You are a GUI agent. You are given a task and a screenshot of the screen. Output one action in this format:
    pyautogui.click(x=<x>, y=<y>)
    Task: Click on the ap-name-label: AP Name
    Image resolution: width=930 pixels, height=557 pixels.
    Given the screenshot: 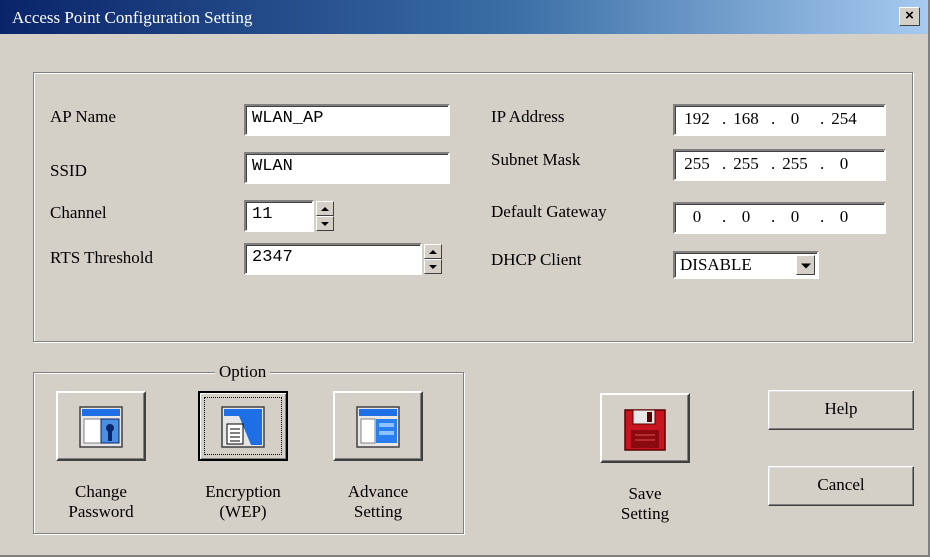 What is the action you would take?
    pyautogui.click(x=83, y=116)
    